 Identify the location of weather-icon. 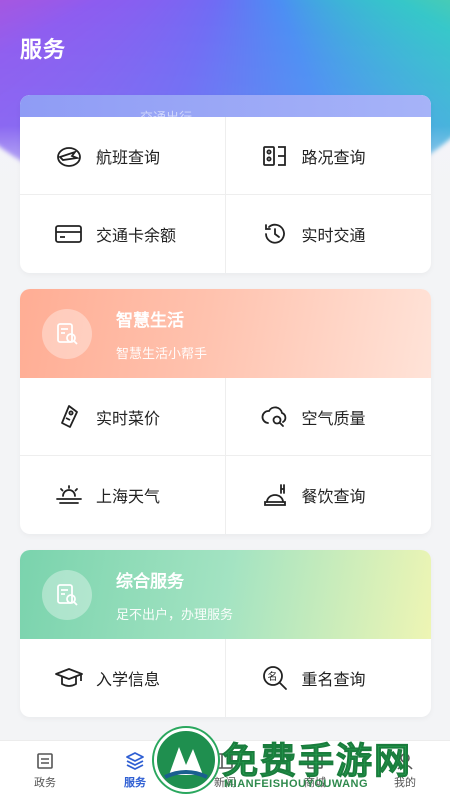
(69, 495).